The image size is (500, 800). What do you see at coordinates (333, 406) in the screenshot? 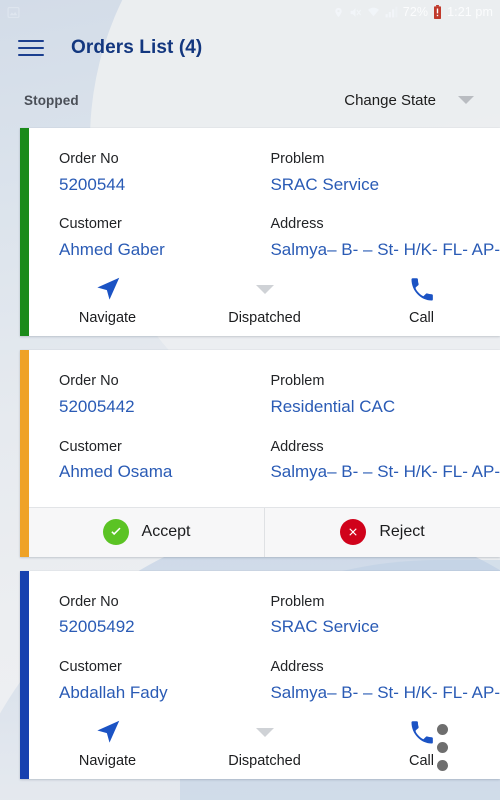
I see `field-value: Residential CAC` at bounding box center [333, 406].